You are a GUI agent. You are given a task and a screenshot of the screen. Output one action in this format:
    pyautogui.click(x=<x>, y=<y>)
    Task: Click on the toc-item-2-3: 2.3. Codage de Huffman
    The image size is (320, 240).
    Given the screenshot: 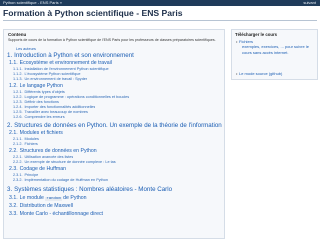 What is the action you would take?
    pyautogui.click(x=37, y=169)
    